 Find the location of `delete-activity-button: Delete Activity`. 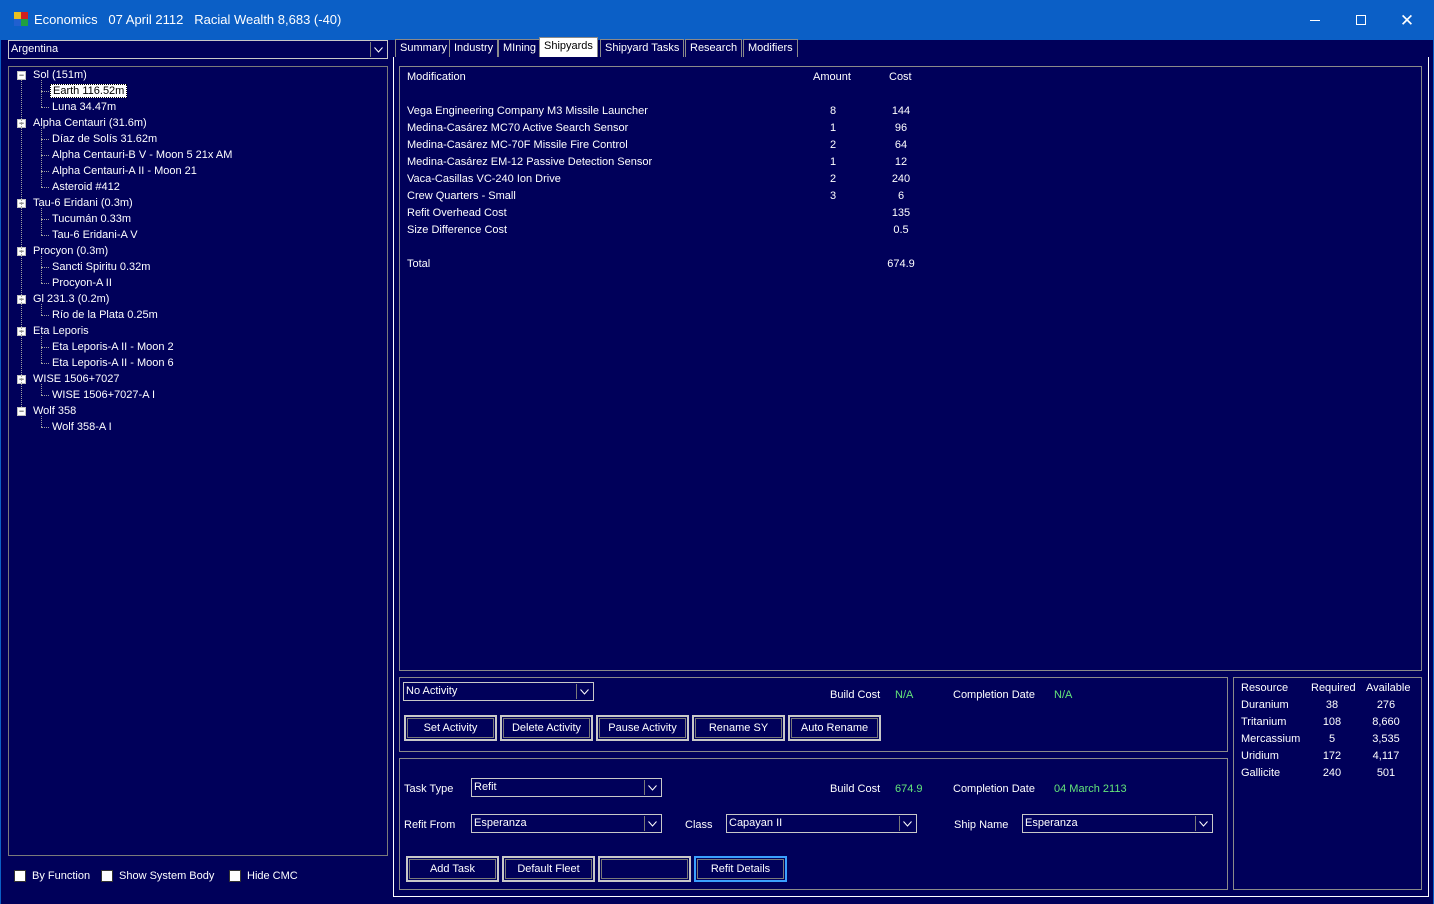

delete-activity-button: Delete Activity is located at coordinates (546, 728).